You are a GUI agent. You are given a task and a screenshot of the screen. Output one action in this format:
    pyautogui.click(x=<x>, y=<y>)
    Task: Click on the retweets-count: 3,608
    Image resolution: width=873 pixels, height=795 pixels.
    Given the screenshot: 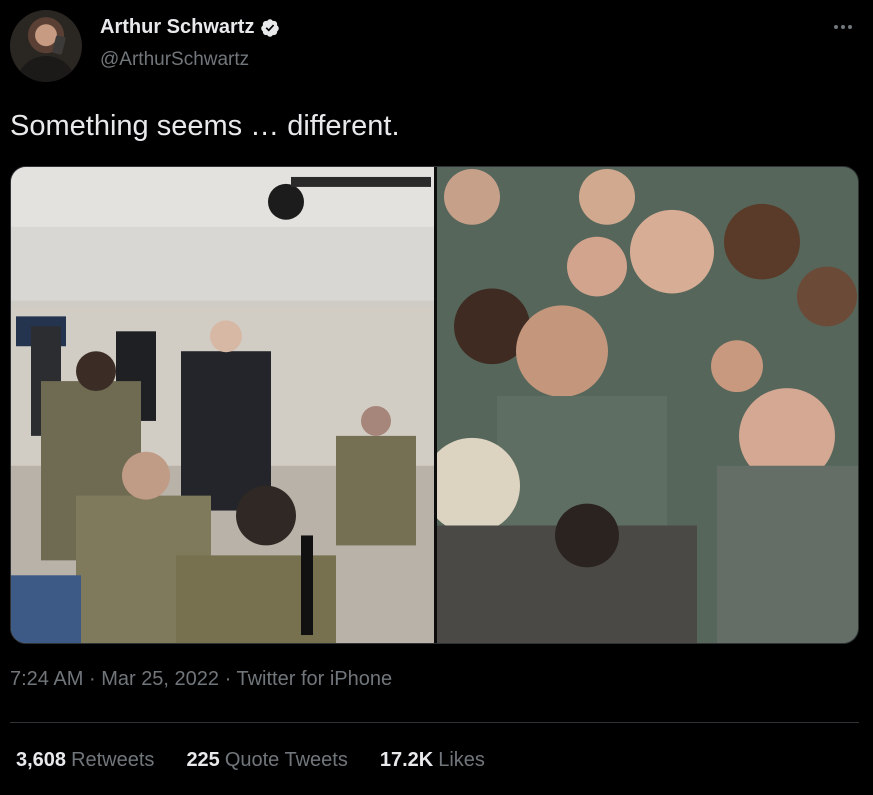 What is the action you would take?
    pyautogui.click(x=41, y=760)
    